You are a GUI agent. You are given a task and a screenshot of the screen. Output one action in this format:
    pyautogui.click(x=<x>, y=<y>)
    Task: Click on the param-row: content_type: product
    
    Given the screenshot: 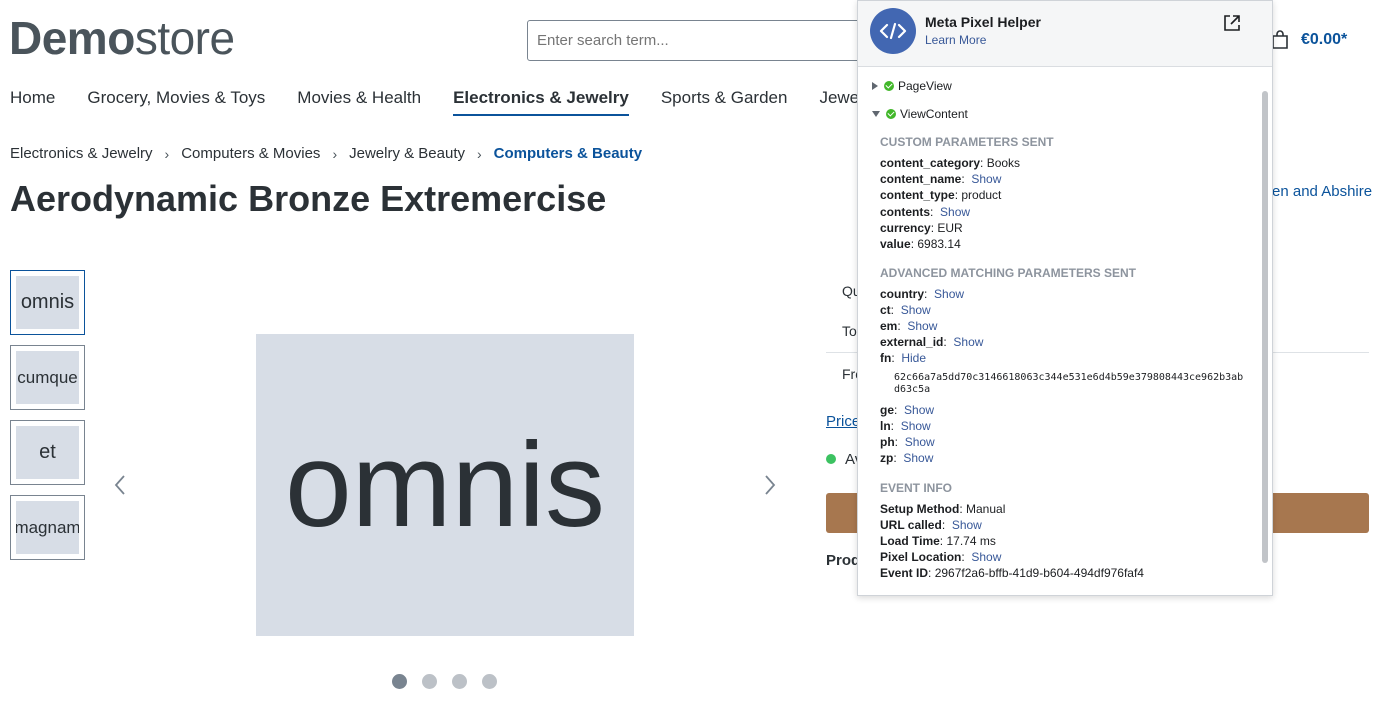 What is the action you would take?
    pyautogui.click(x=941, y=195)
    